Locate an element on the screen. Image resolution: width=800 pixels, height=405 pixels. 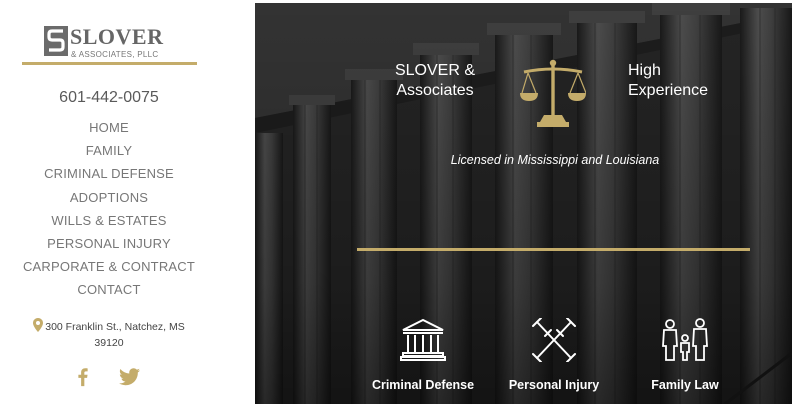
nav-item-adoptions: ADOPTIONS is located at coordinates (109, 200).